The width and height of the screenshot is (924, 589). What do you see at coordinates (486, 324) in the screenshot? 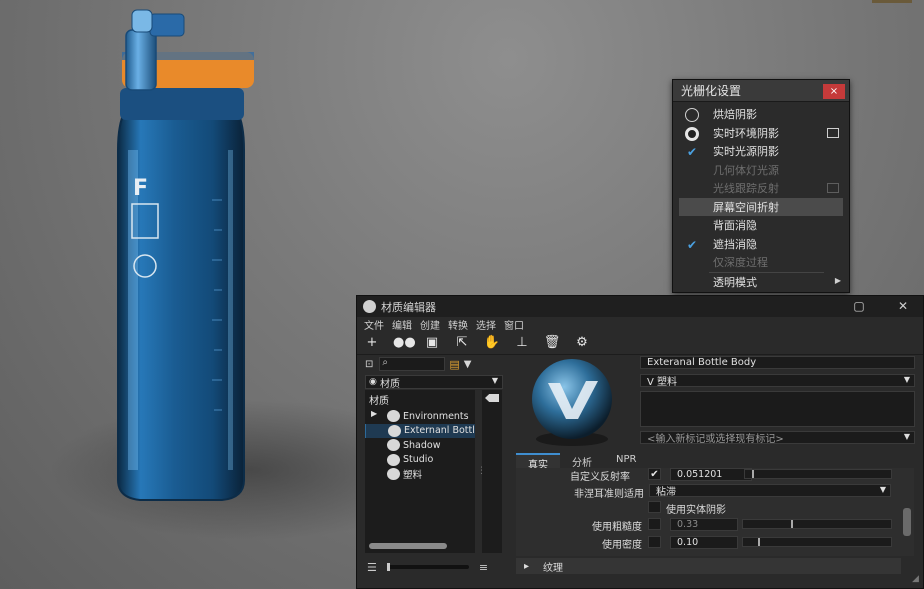
I see `menu-item: 选择` at bounding box center [486, 324].